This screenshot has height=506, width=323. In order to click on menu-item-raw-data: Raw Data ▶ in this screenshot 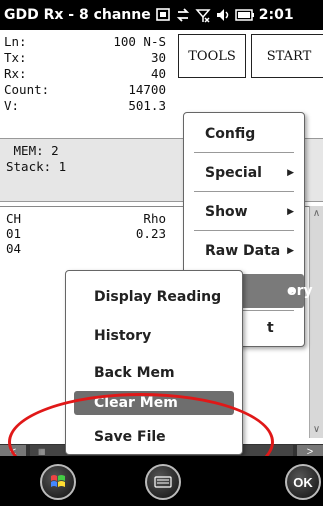, I will do `click(243, 251)`.